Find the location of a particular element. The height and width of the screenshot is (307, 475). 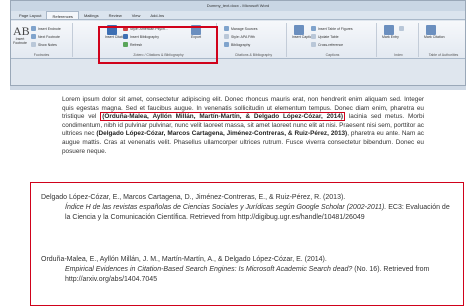

mark-entry-icon is located at coordinates (389, 30).